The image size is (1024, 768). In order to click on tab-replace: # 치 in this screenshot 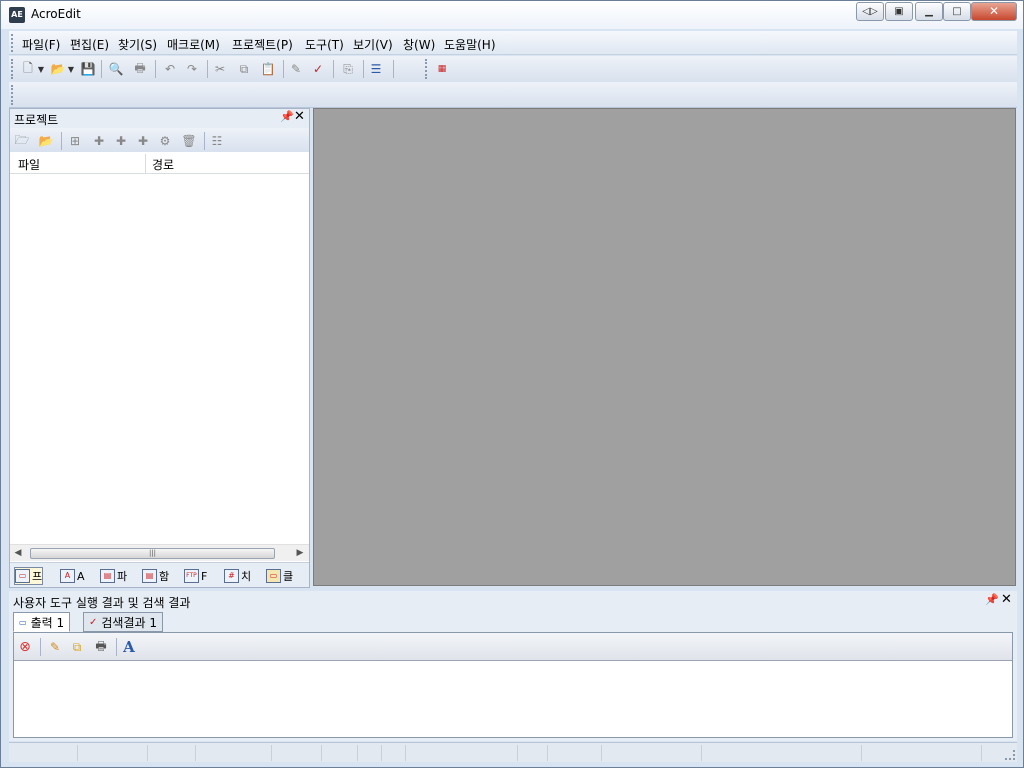, I will do `click(237, 576)`.